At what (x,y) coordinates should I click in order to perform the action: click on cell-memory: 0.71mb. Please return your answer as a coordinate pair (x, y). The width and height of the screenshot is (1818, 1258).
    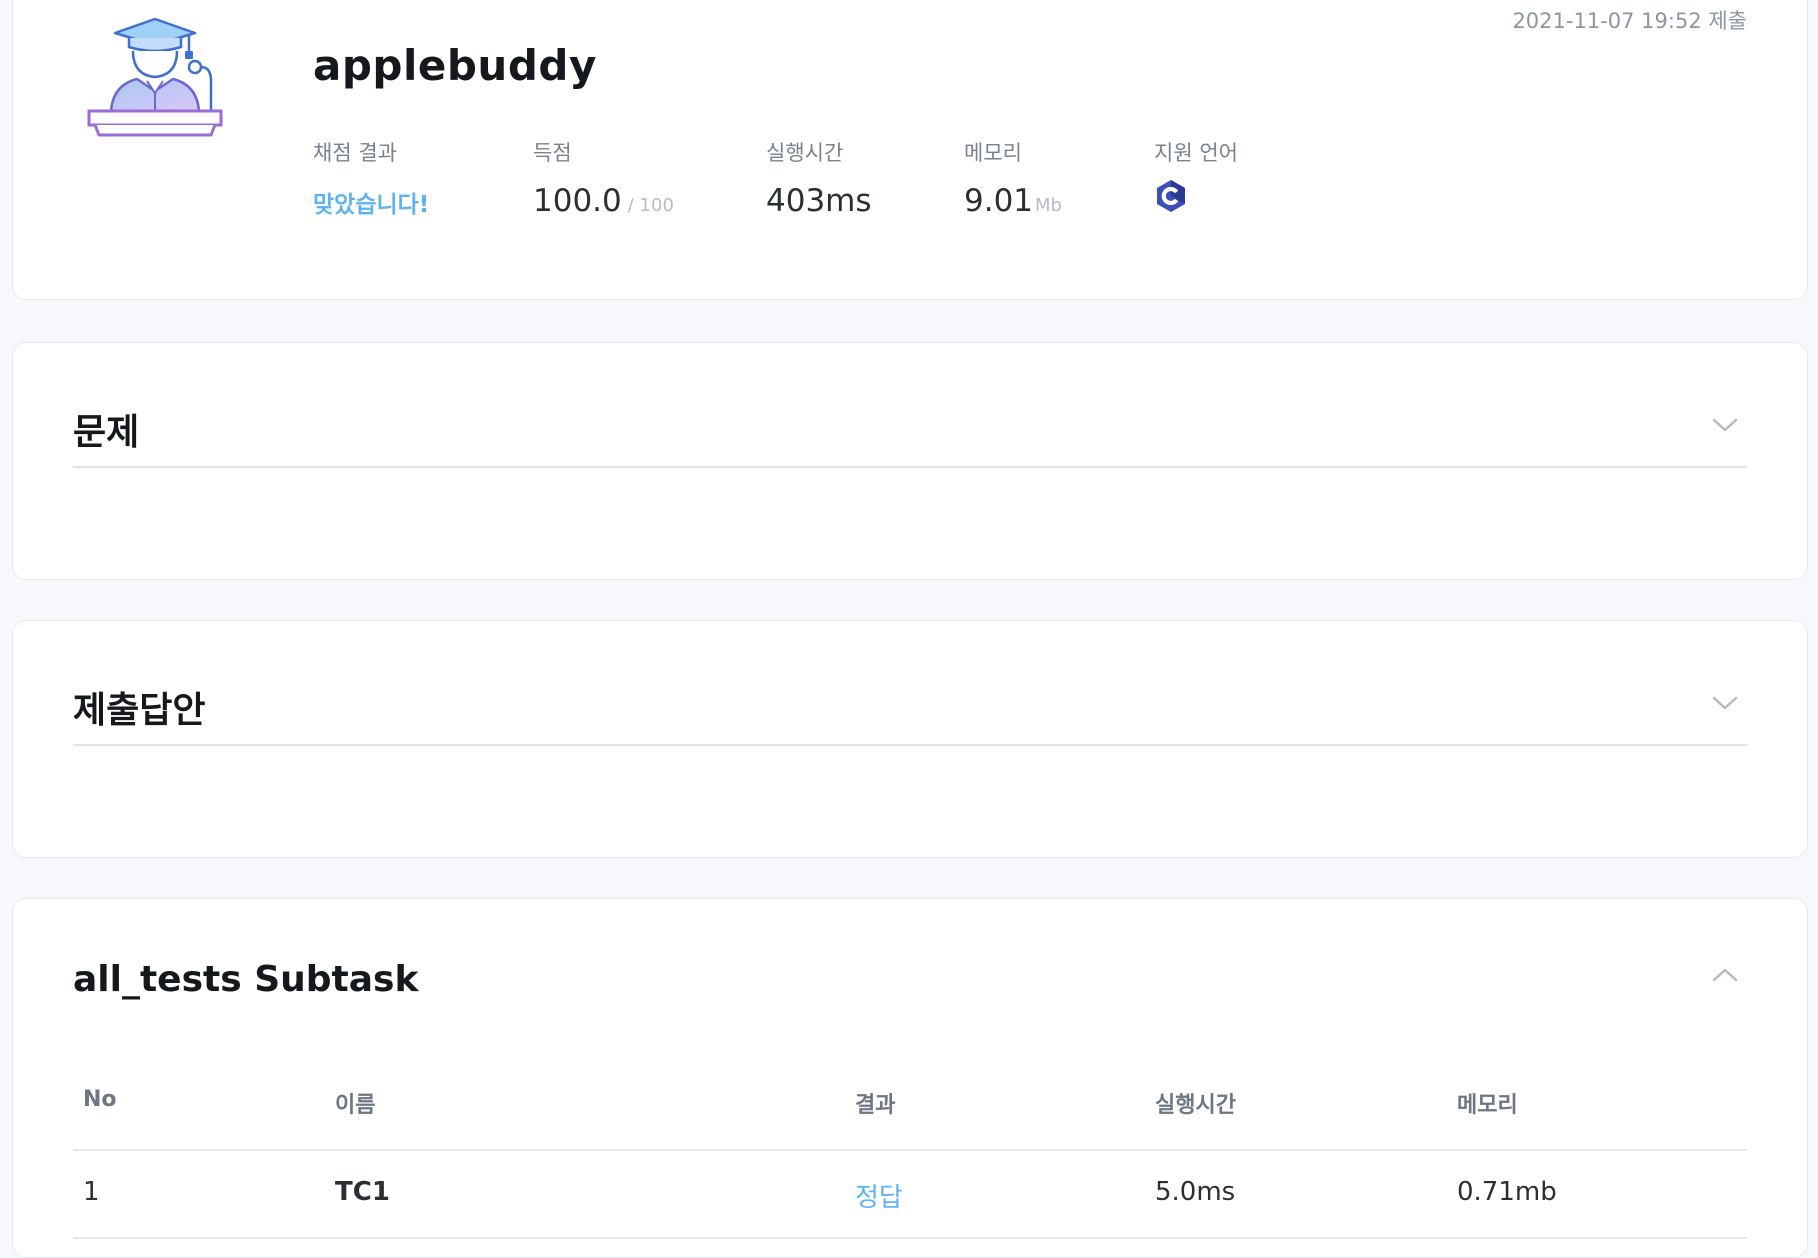
    Looking at the image, I should click on (1507, 1192).